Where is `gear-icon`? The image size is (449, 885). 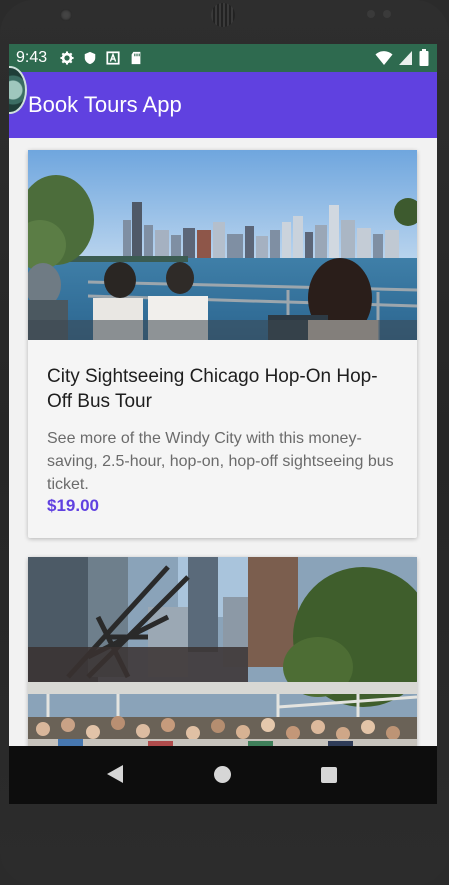
gear-icon is located at coordinates (67, 58).